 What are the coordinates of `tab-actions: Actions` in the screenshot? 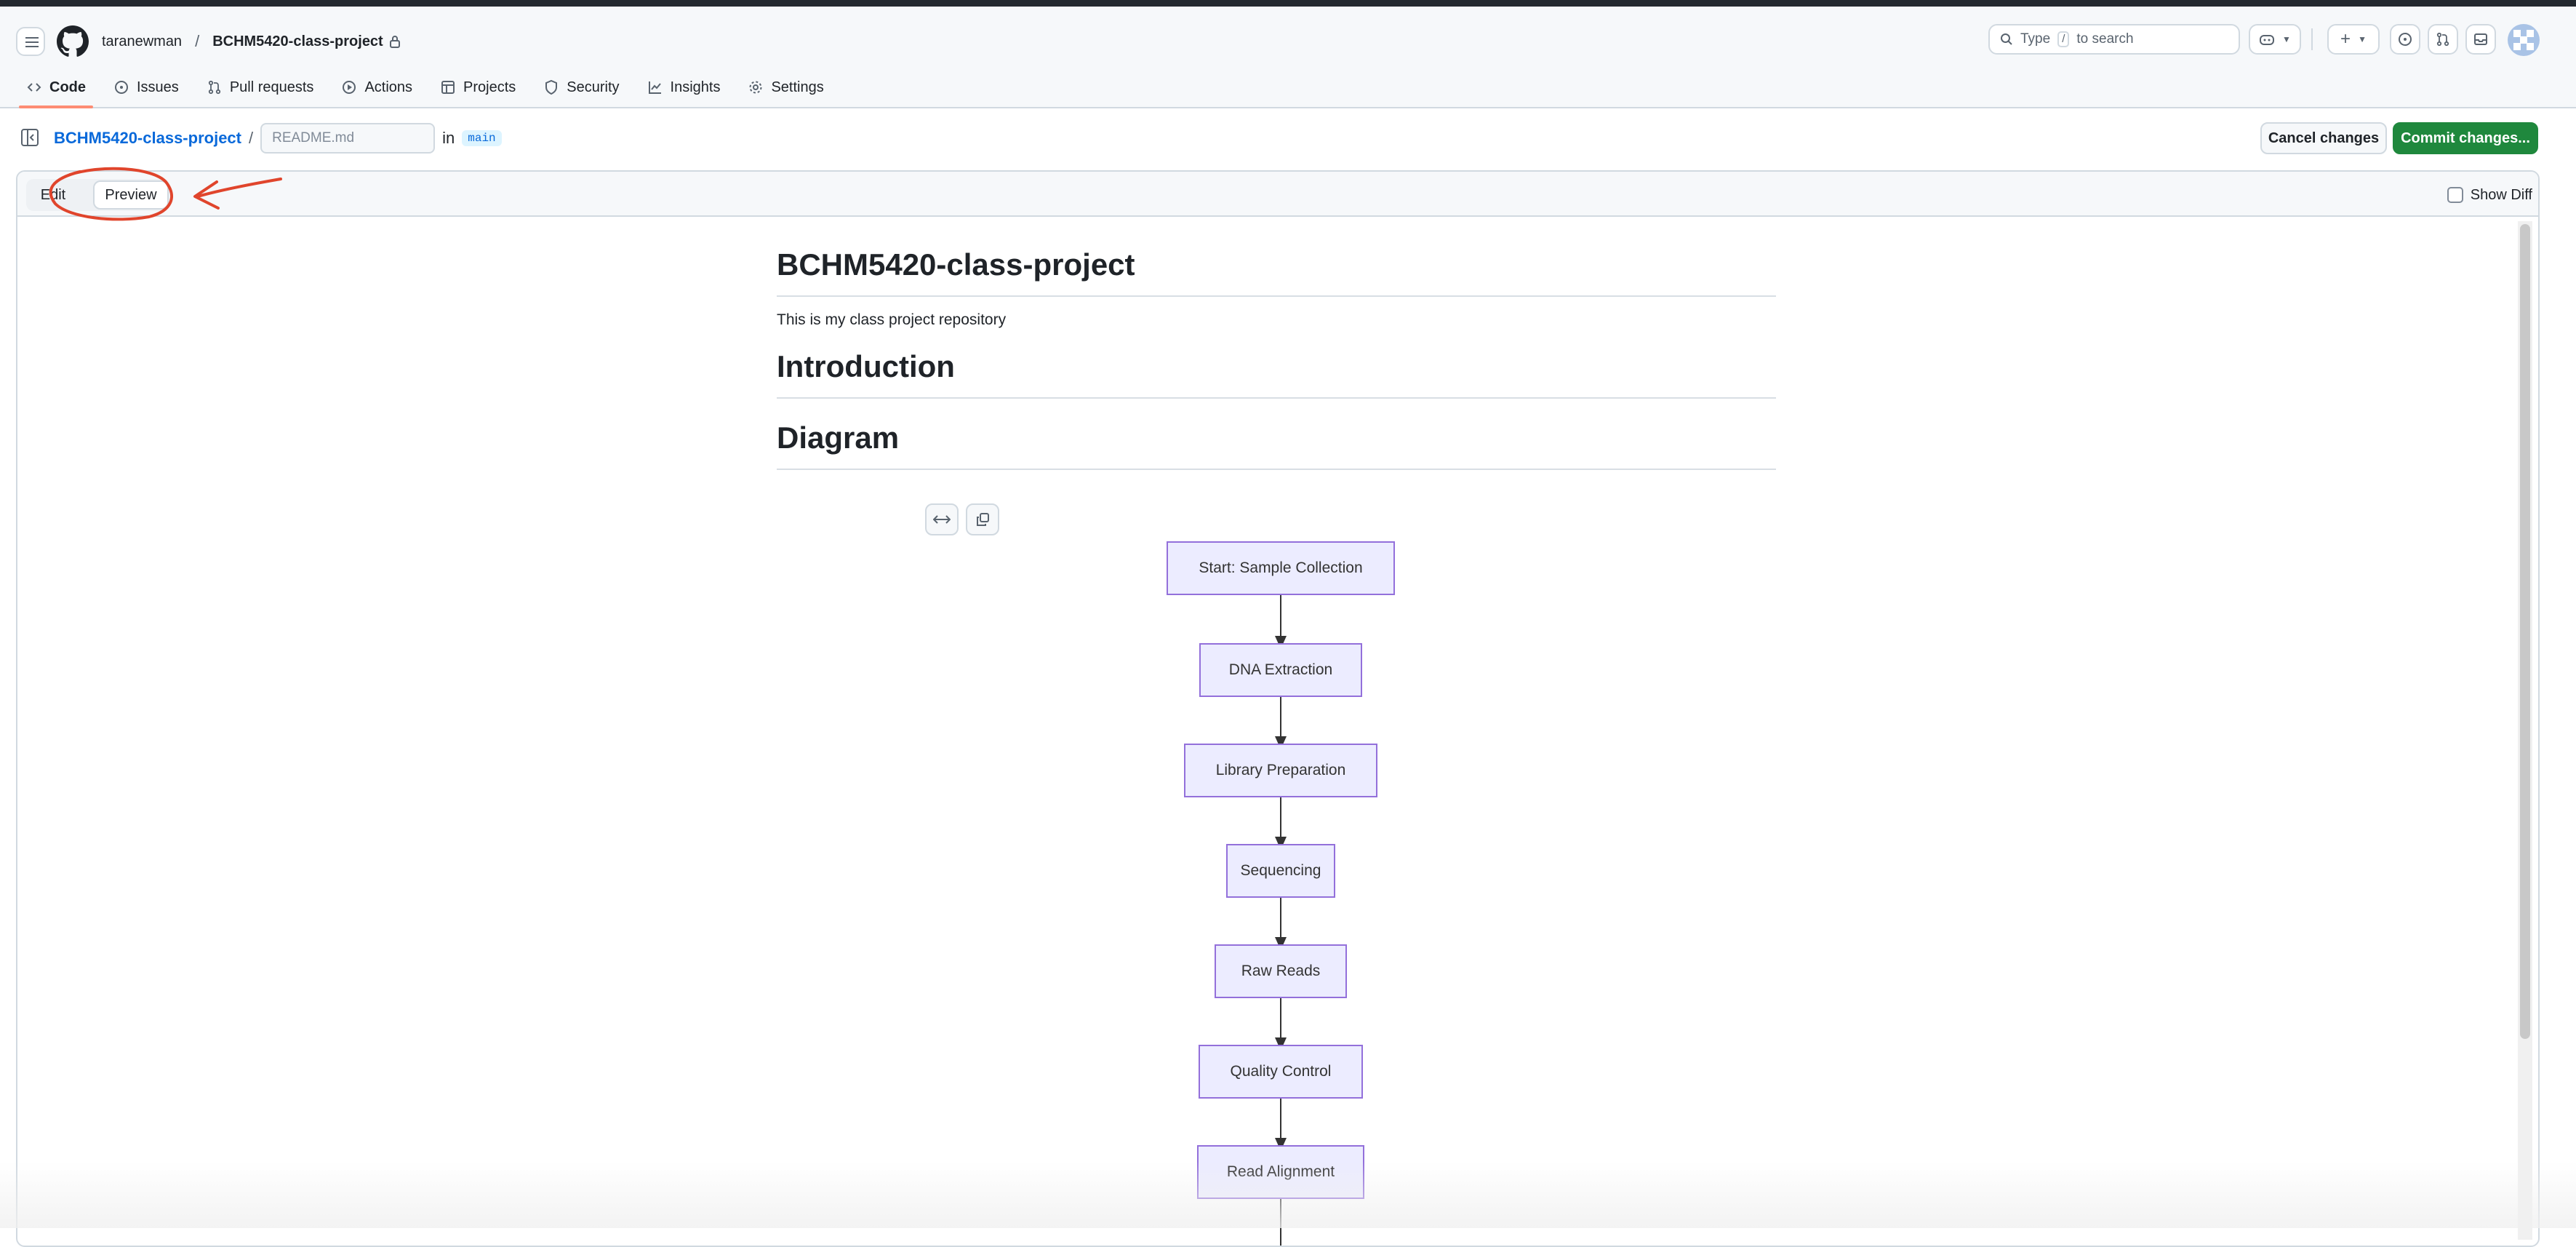 It's located at (376, 87).